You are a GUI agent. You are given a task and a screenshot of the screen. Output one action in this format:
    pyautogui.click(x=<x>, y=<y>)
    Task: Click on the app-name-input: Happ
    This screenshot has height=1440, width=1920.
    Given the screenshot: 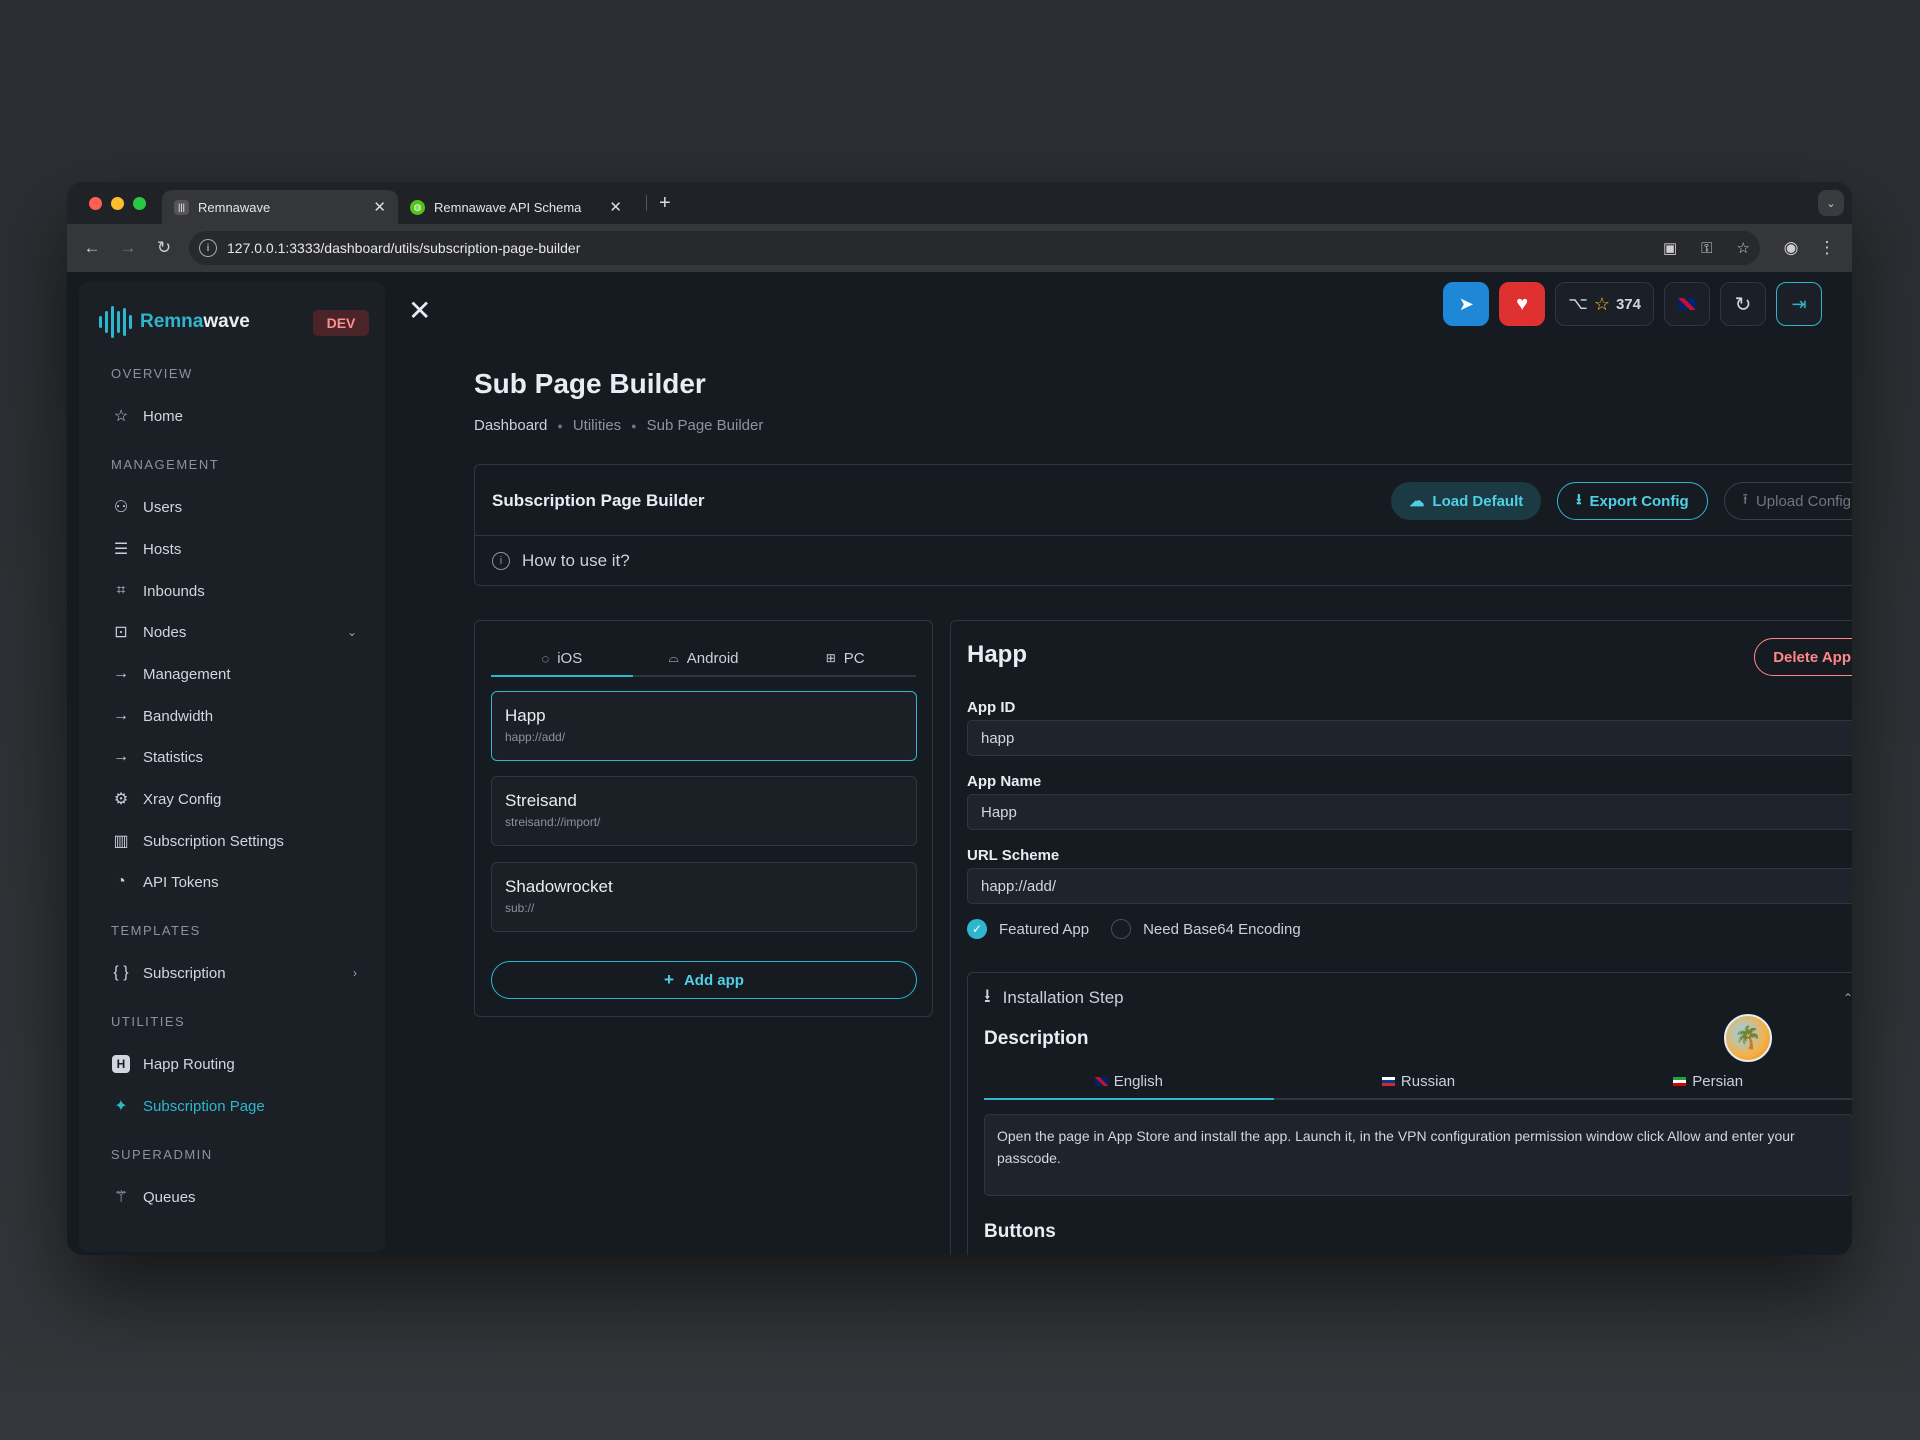 What is the action you would take?
    pyautogui.click(x=1409, y=812)
    